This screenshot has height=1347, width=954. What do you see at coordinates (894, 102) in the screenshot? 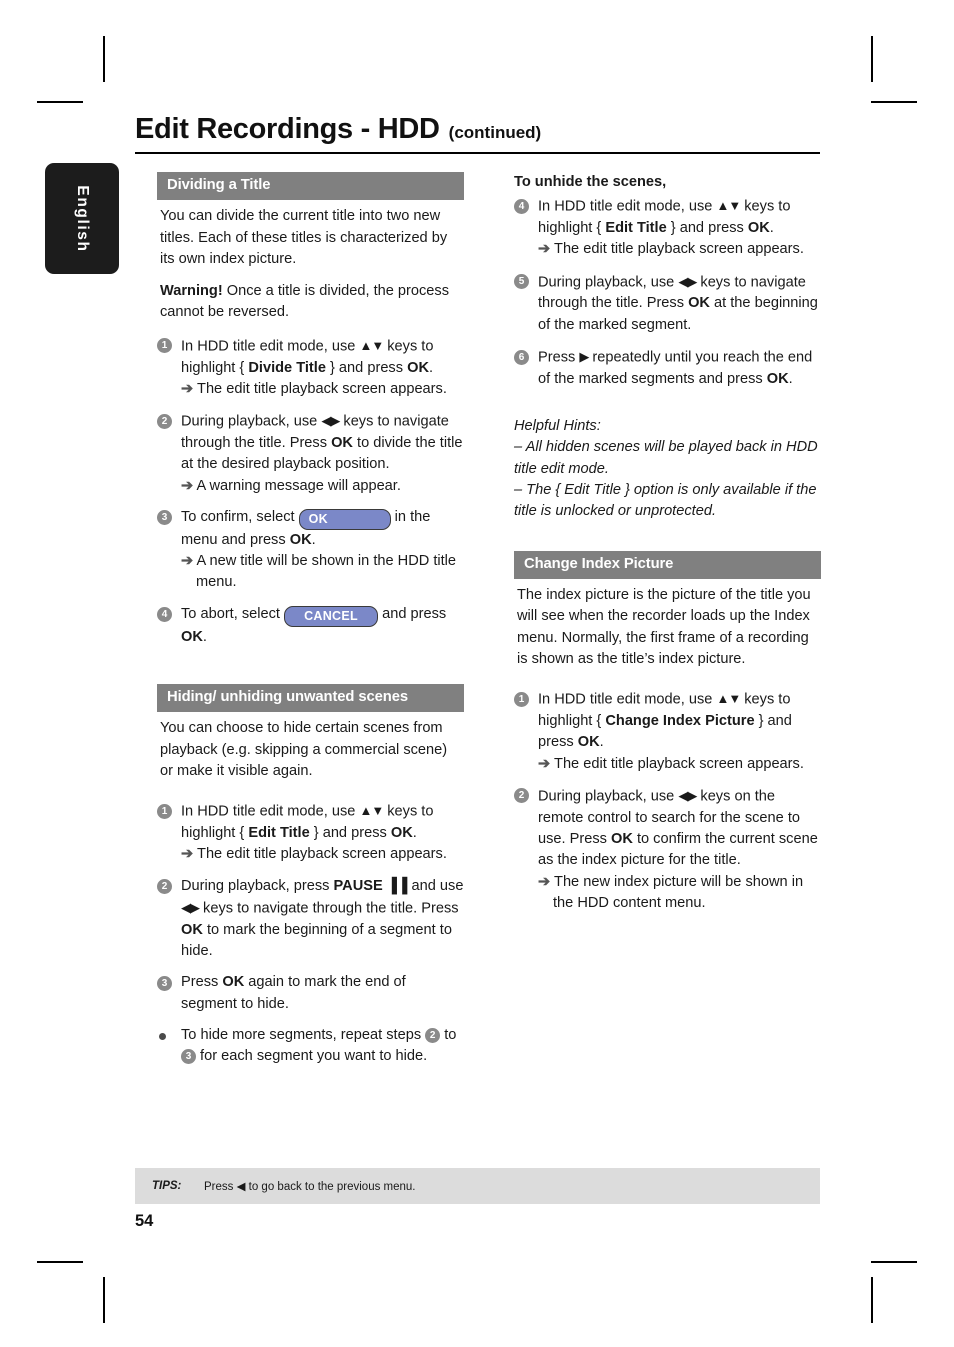
I see `crop-mark-top-right-horizontal` at bounding box center [894, 102].